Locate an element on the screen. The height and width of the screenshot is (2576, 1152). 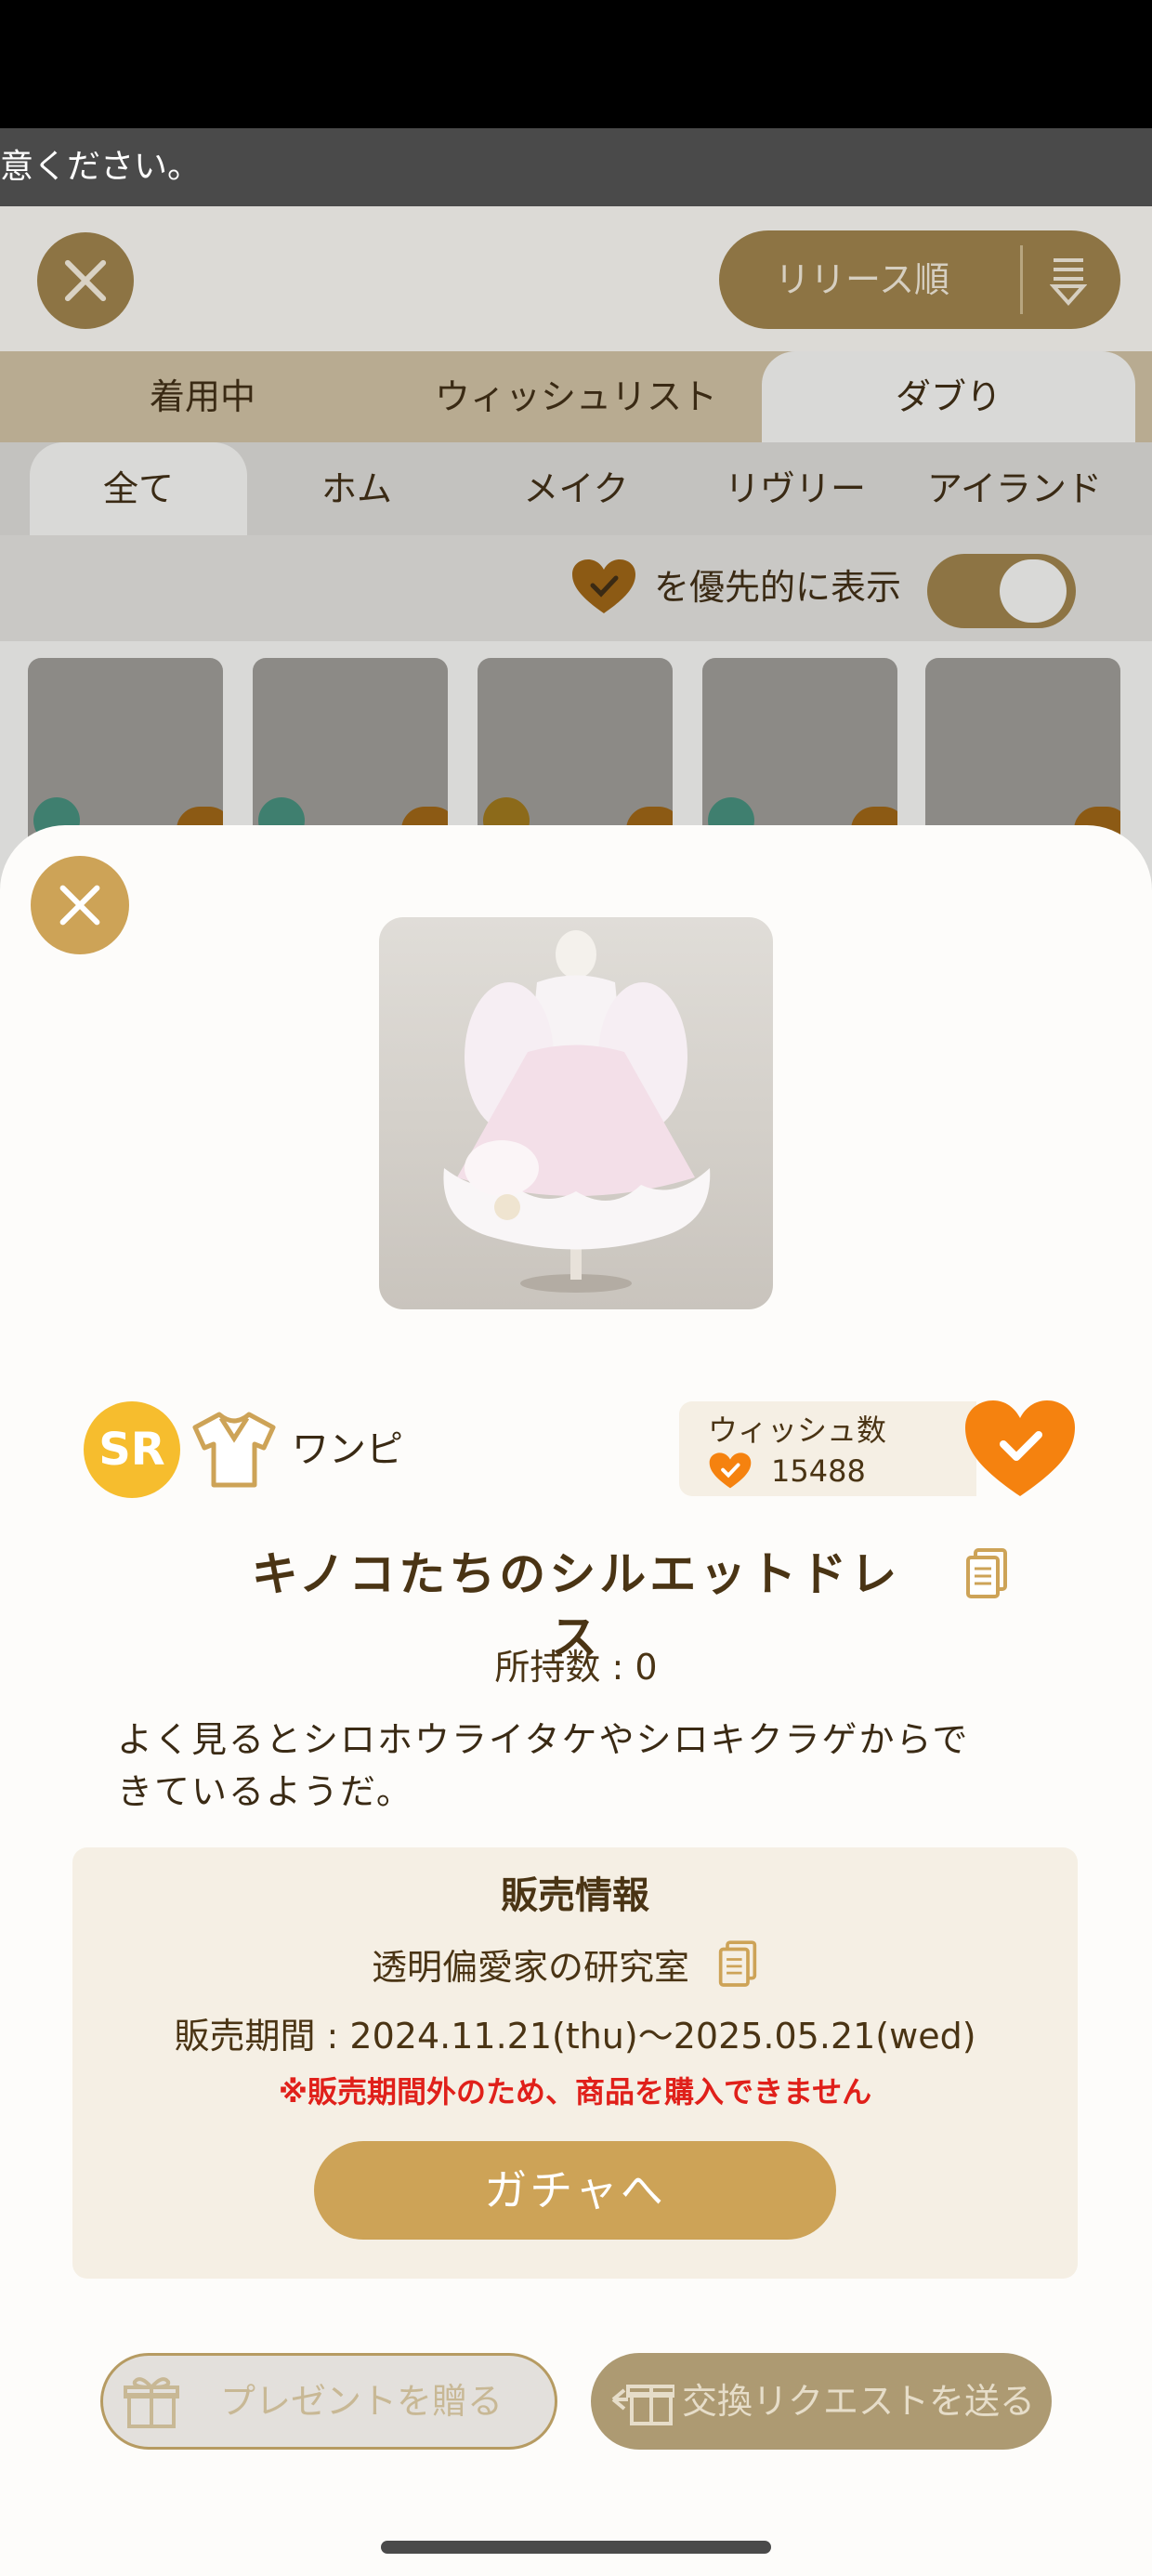
rarity-badge: SR is located at coordinates (132, 1449).